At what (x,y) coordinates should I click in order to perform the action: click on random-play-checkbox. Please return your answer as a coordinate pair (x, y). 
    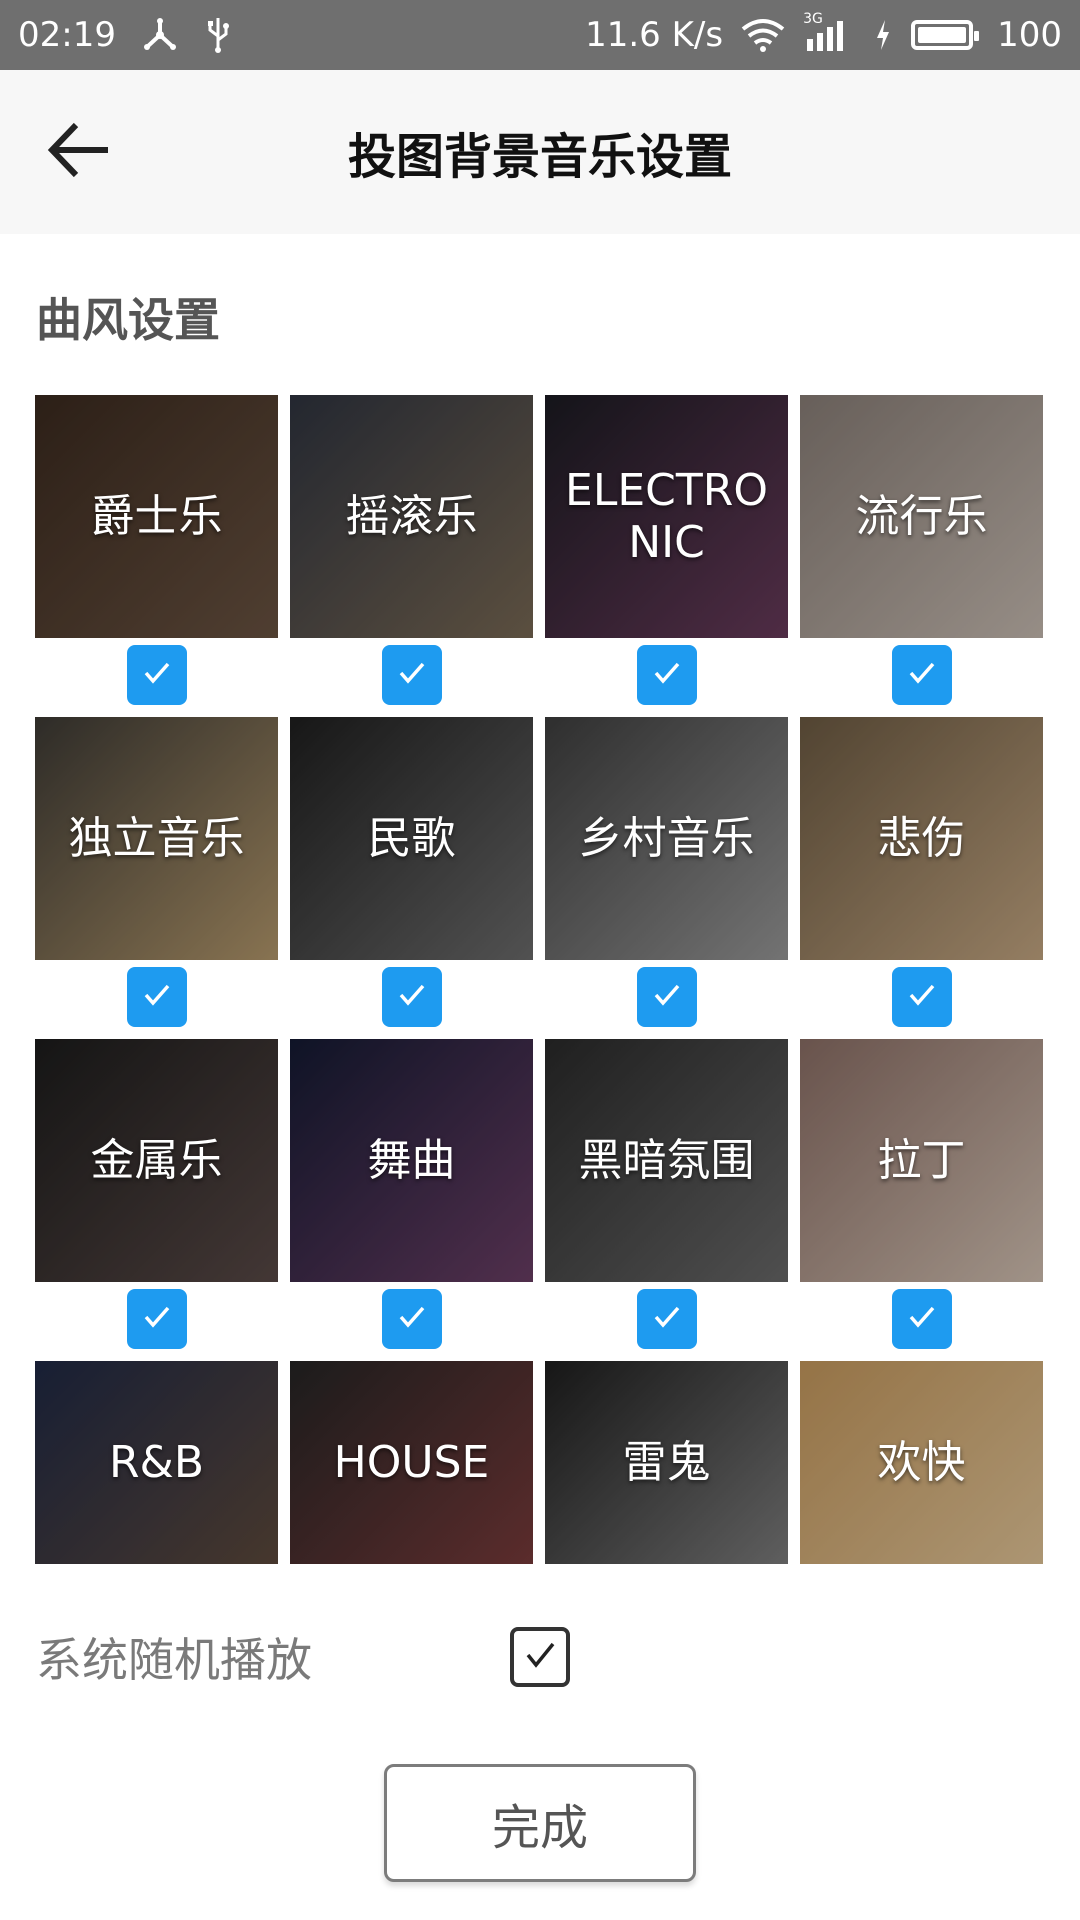
    Looking at the image, I should click on (540, 1657).